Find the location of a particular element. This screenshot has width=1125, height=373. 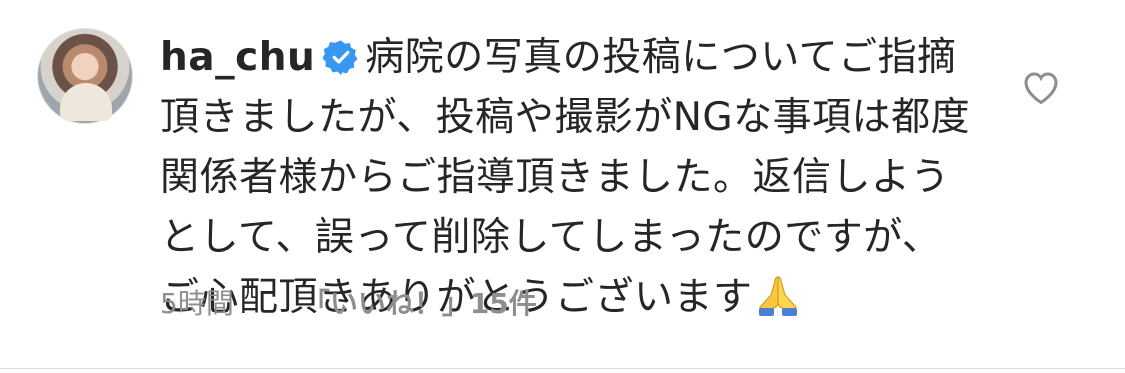

verified-badge-icon is located at coordinates (341, 57).